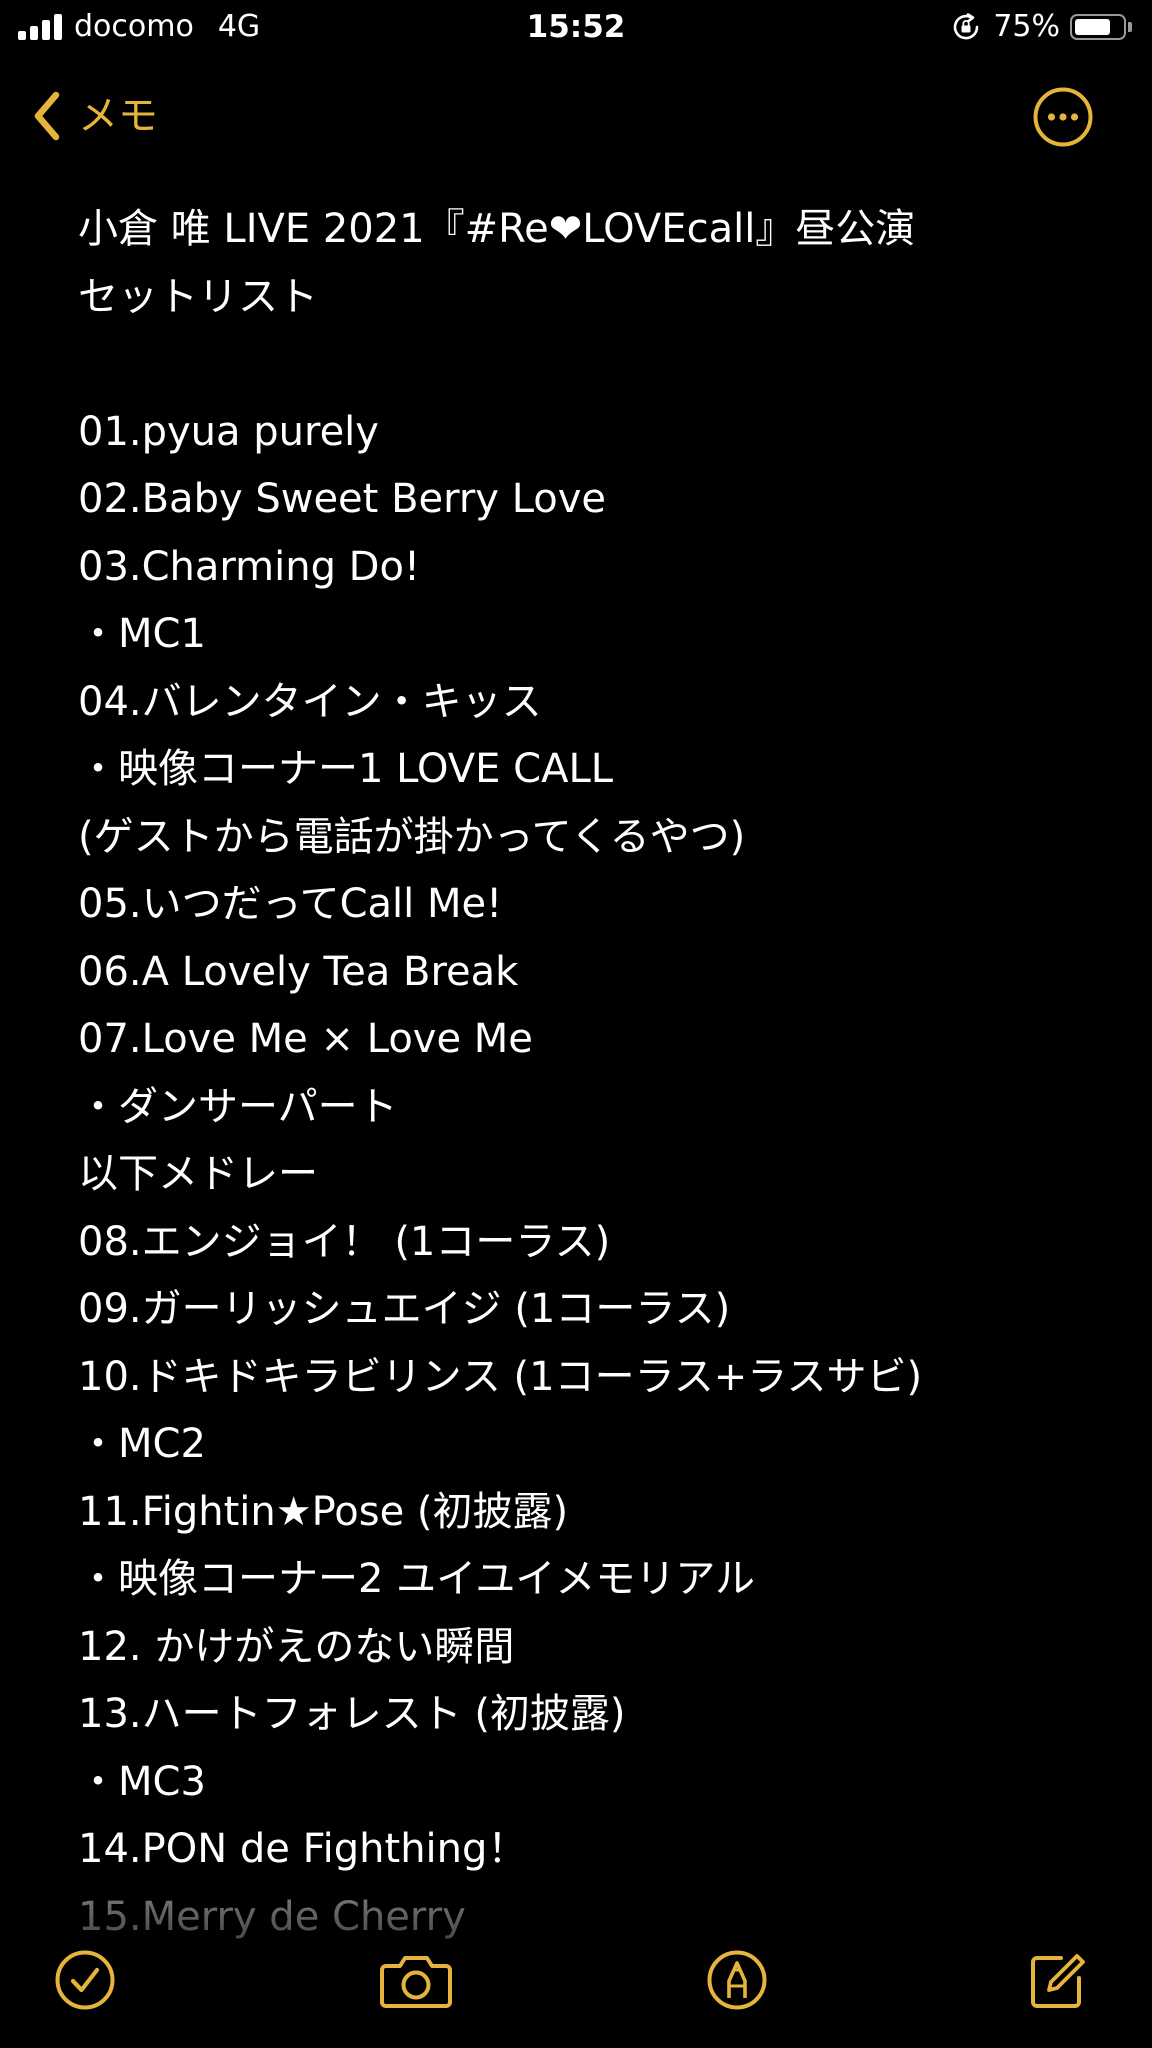 The height and width of the screenshot is (2048, 1152). Describe the element at coordinates (342, 499) in the screenshot. I see `note-line: 02.Baby Sweet Berry Love` at that location.